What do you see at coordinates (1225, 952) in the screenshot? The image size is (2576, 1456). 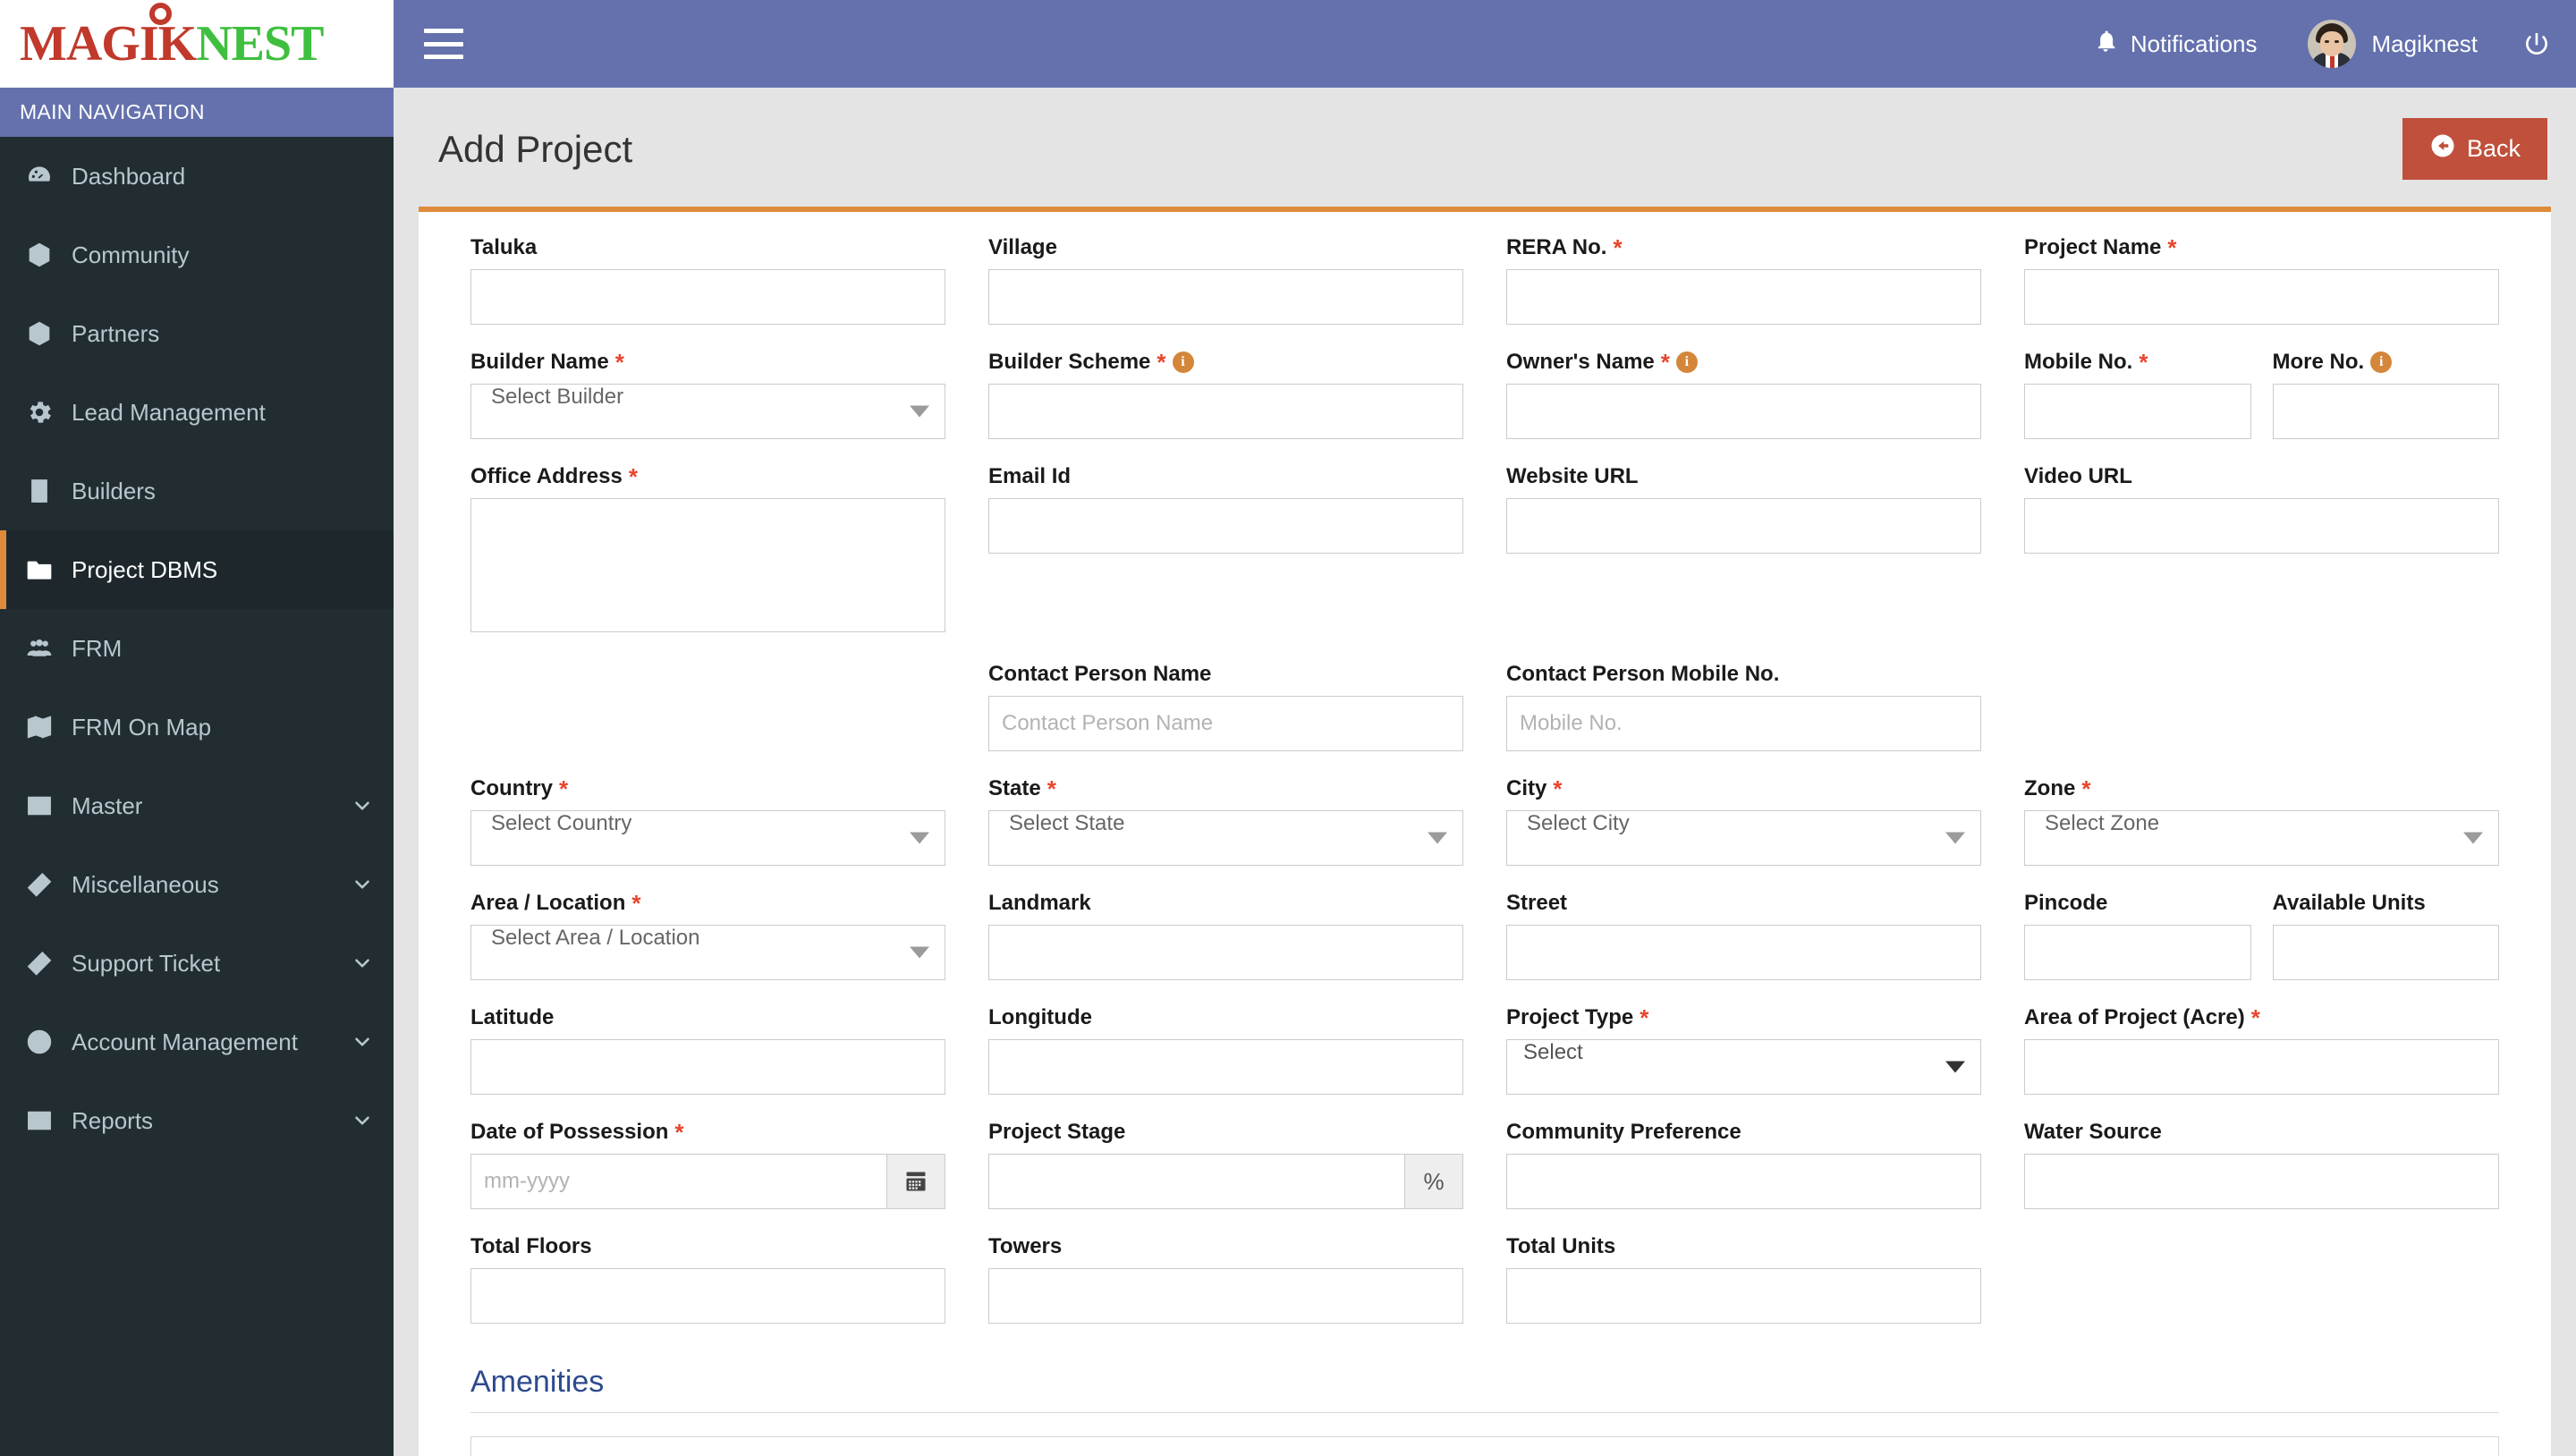 I see `landmark-input` at bounding box center [1225, 952].